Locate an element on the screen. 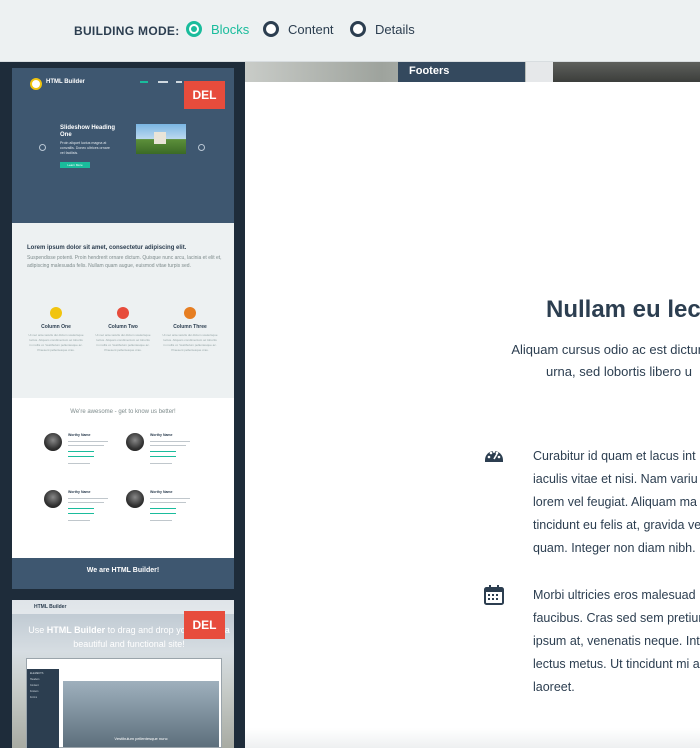 This screenshot has height=748, width=700. feature-text-line: laoreet. is located at coordinates (554, 687).